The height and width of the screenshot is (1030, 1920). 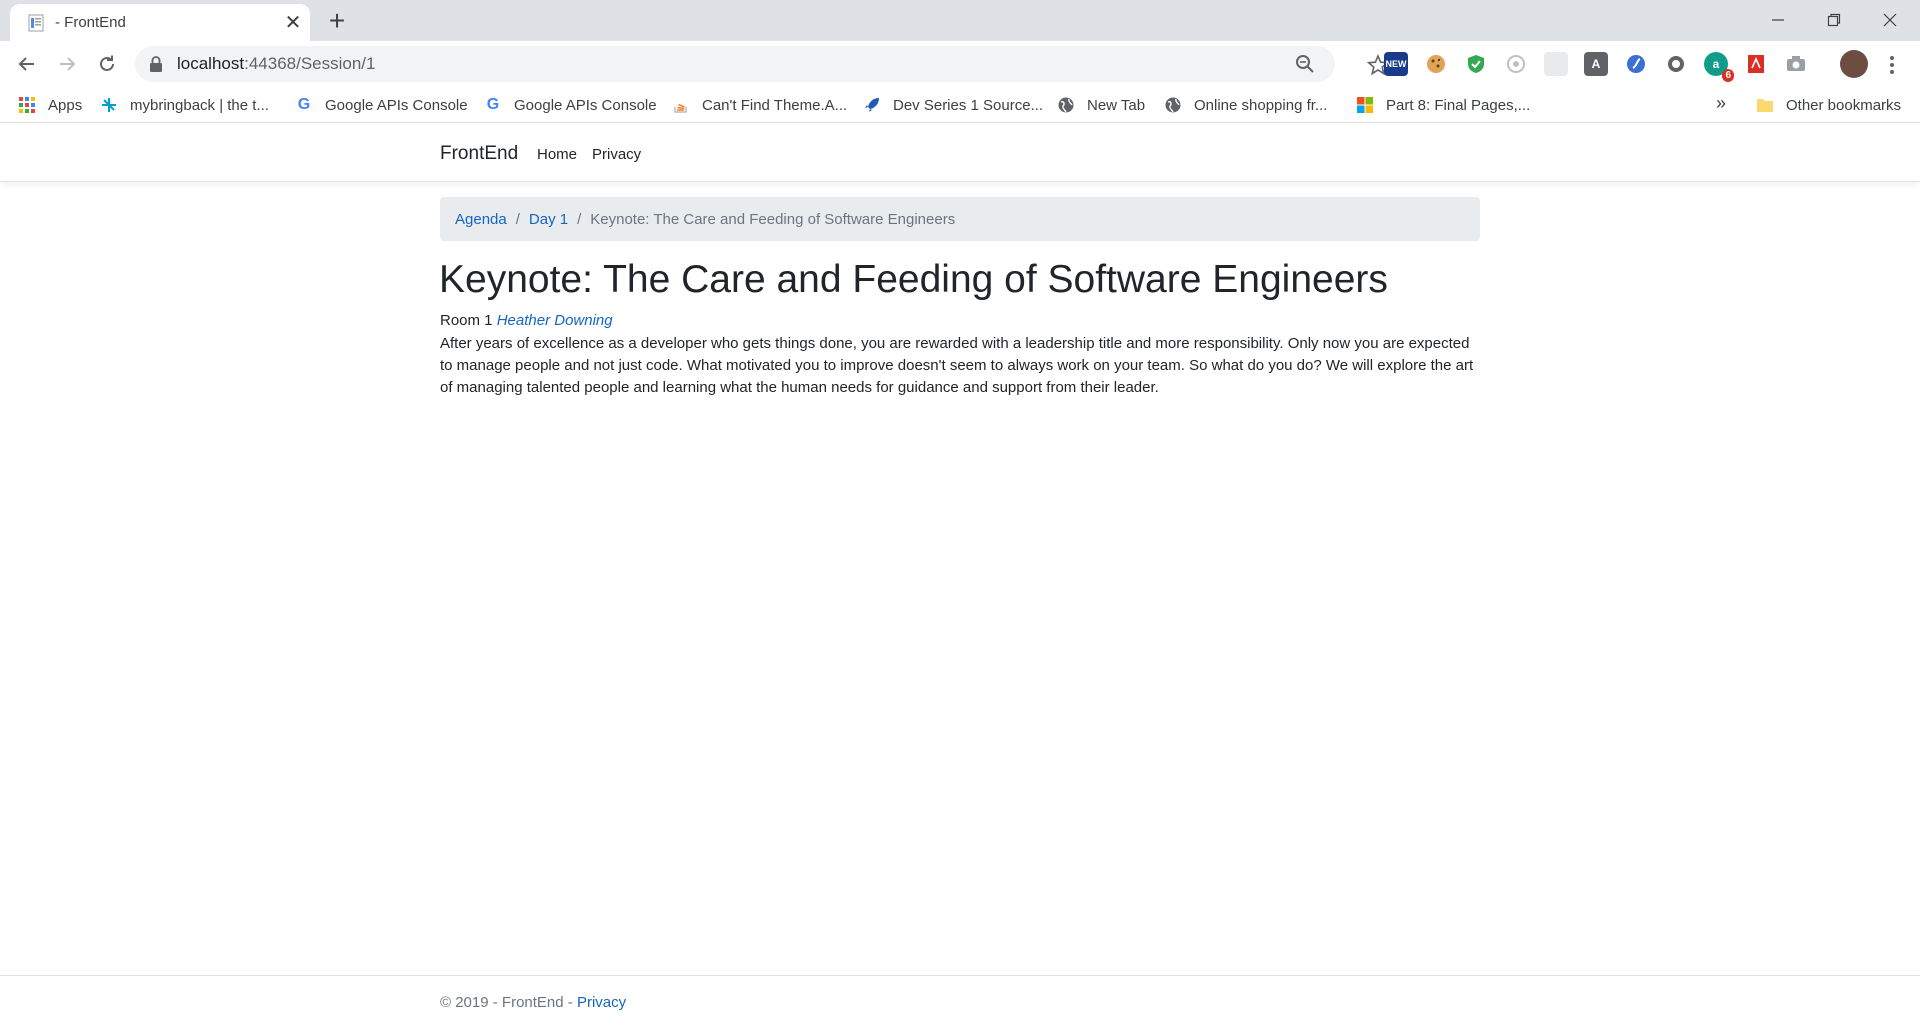 What do you see at coordinates (466, 320) in the screenshot?
I see `session-room: Room 1` at bounding box center [466, 320].